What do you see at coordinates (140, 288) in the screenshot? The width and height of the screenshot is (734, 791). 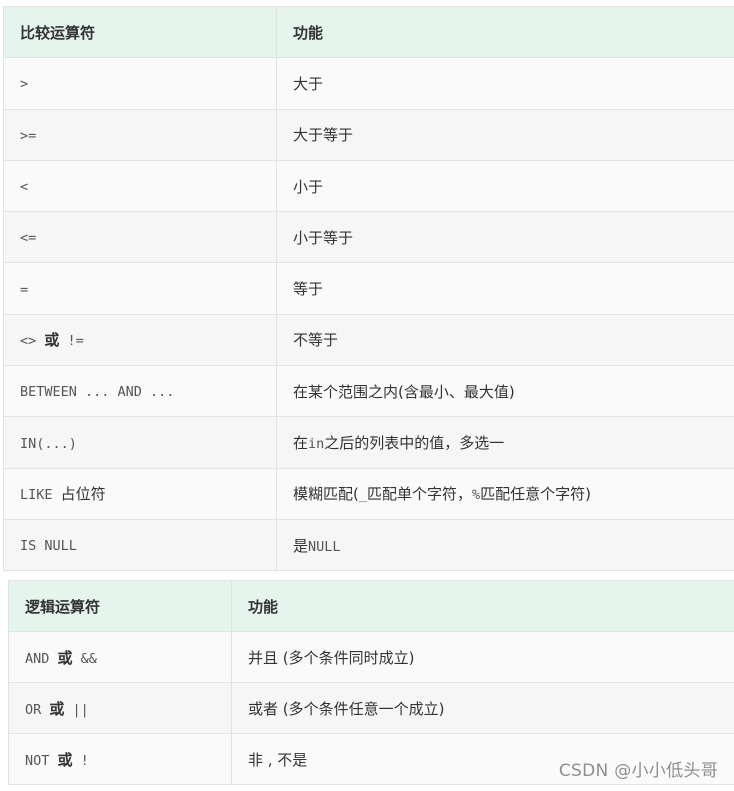 I see `operator-cell: =` at bounding box center [140, 288].